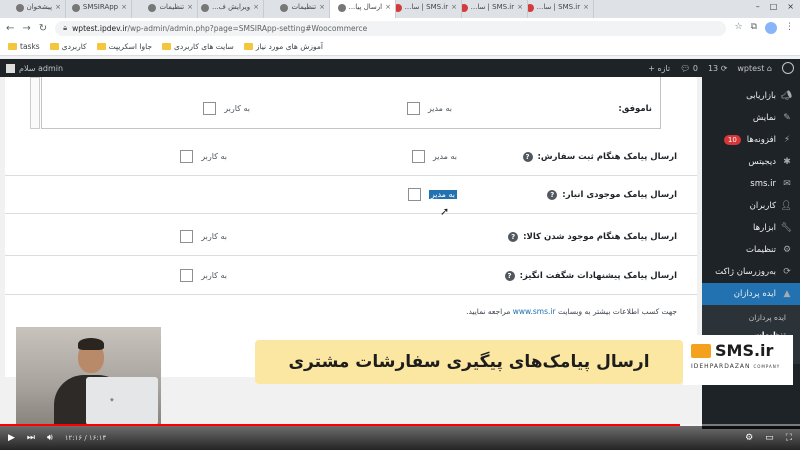 The width and height of the screenshot is (800, 450). I want to click on tab-label: پیشخوان, so click(39, 7).